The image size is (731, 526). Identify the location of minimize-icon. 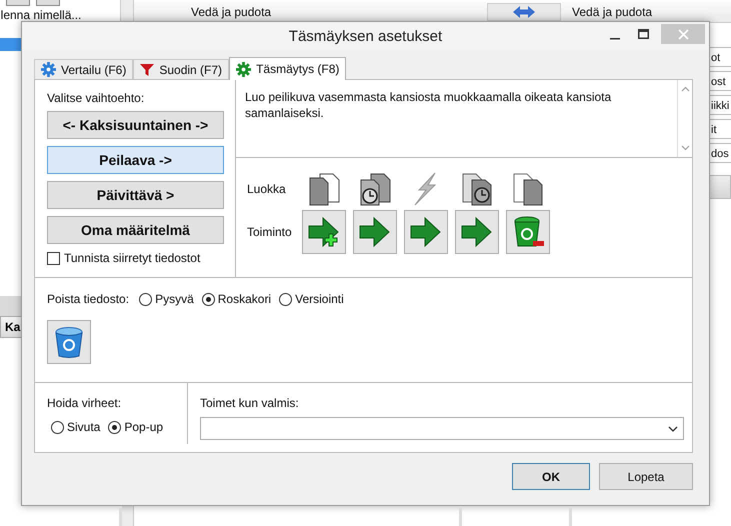
(615, 39).